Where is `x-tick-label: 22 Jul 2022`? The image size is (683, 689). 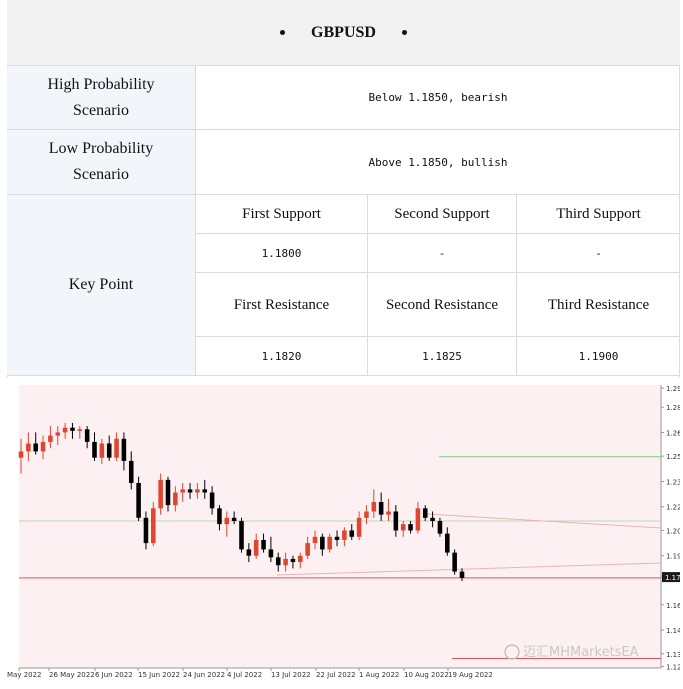 x-tick-label: 22 Jul 2022 is located at coordinates (336, 675).